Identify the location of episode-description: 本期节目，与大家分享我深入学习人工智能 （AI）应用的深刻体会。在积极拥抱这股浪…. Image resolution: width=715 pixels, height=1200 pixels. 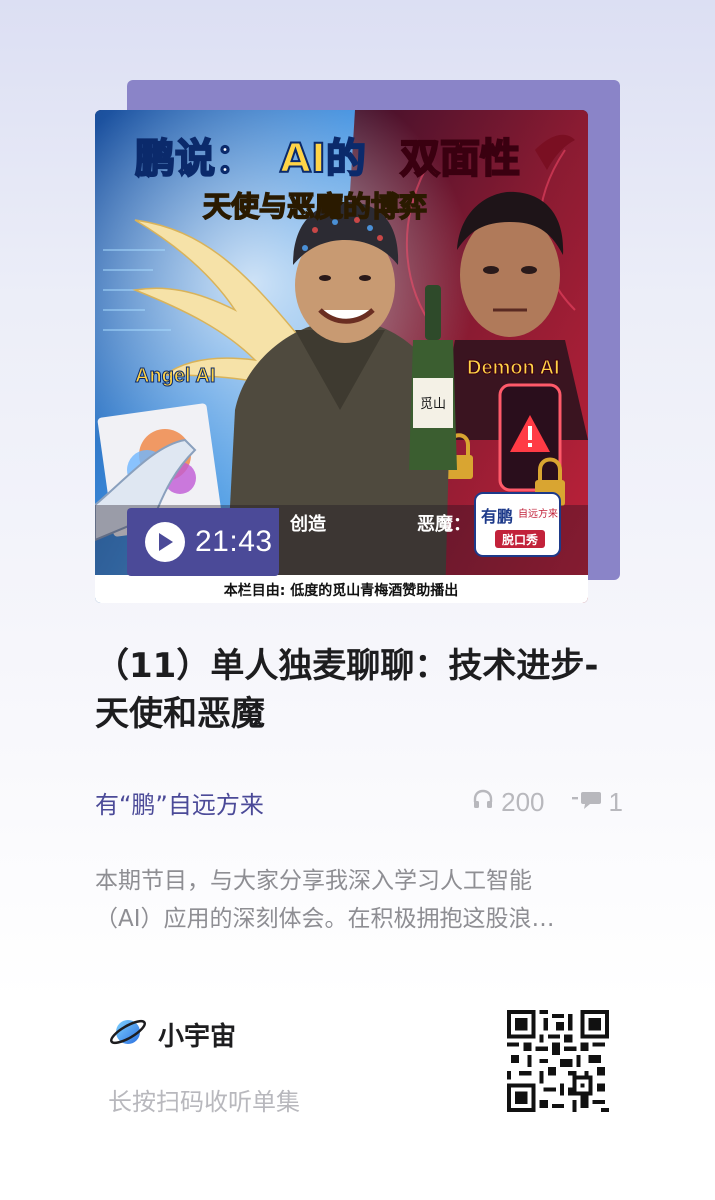
(357, 900).